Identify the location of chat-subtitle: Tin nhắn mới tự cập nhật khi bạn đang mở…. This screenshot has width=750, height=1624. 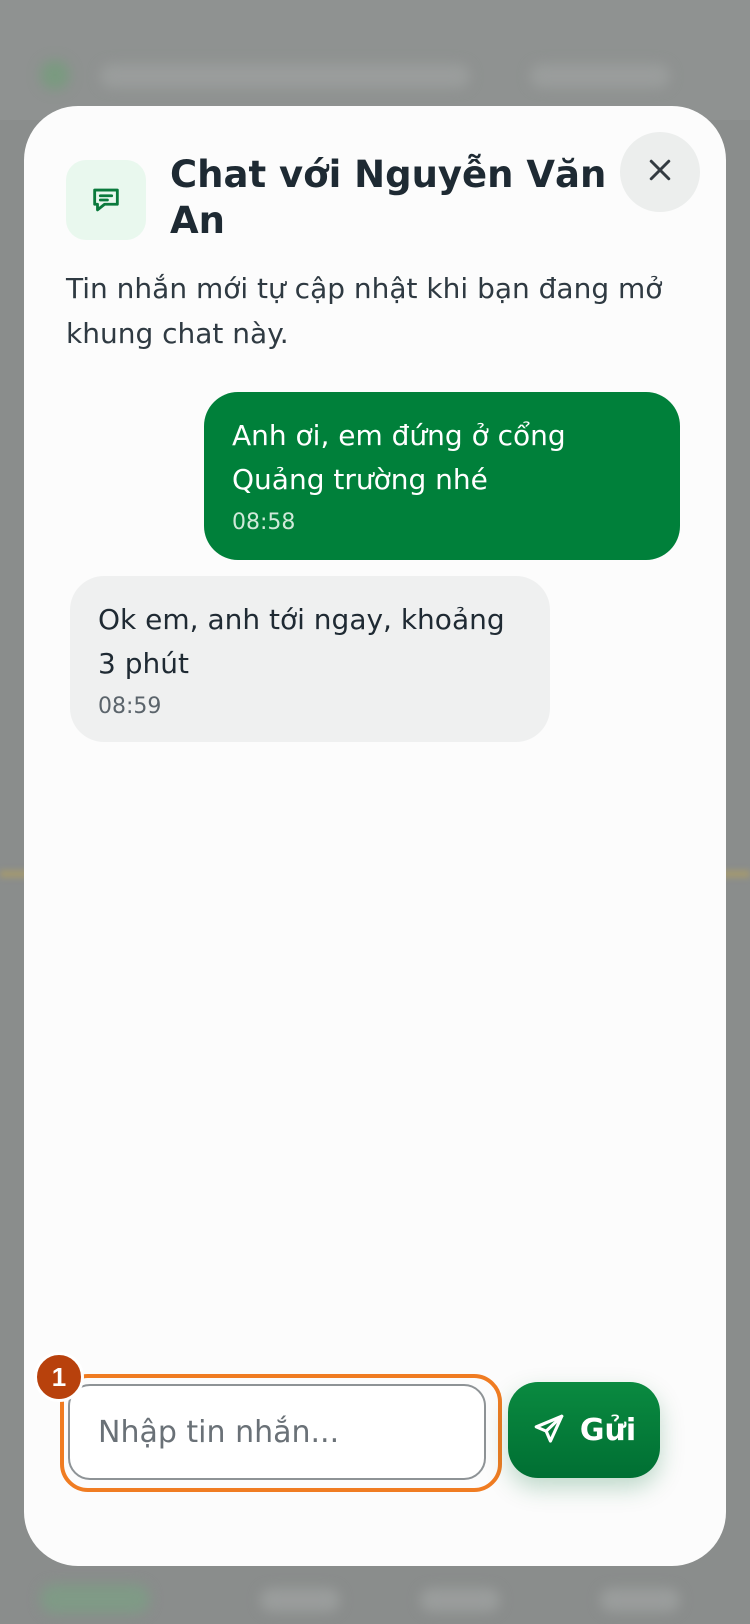
(364, 311).